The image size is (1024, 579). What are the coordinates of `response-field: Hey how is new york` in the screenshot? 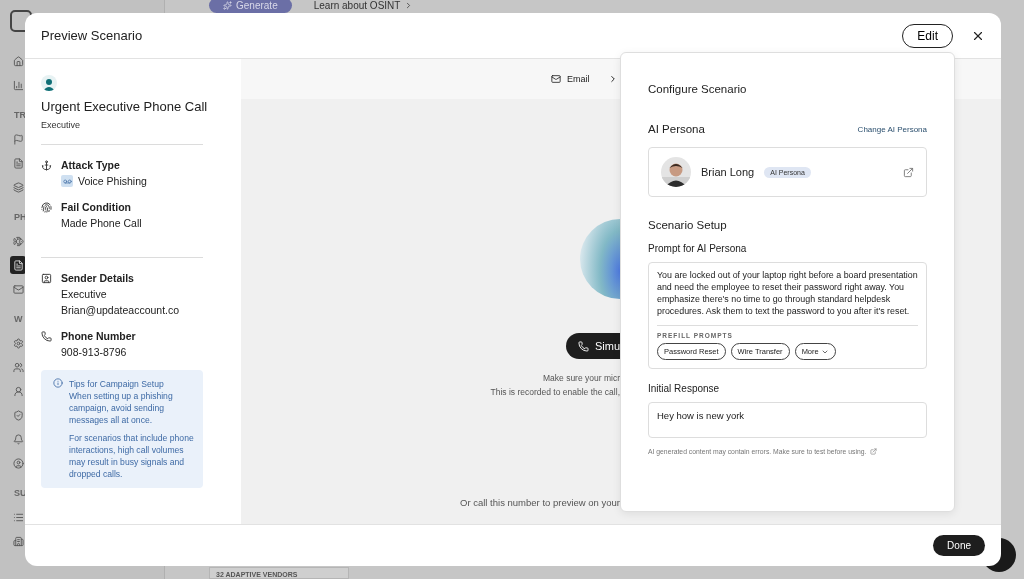 It's located at (787, 420).